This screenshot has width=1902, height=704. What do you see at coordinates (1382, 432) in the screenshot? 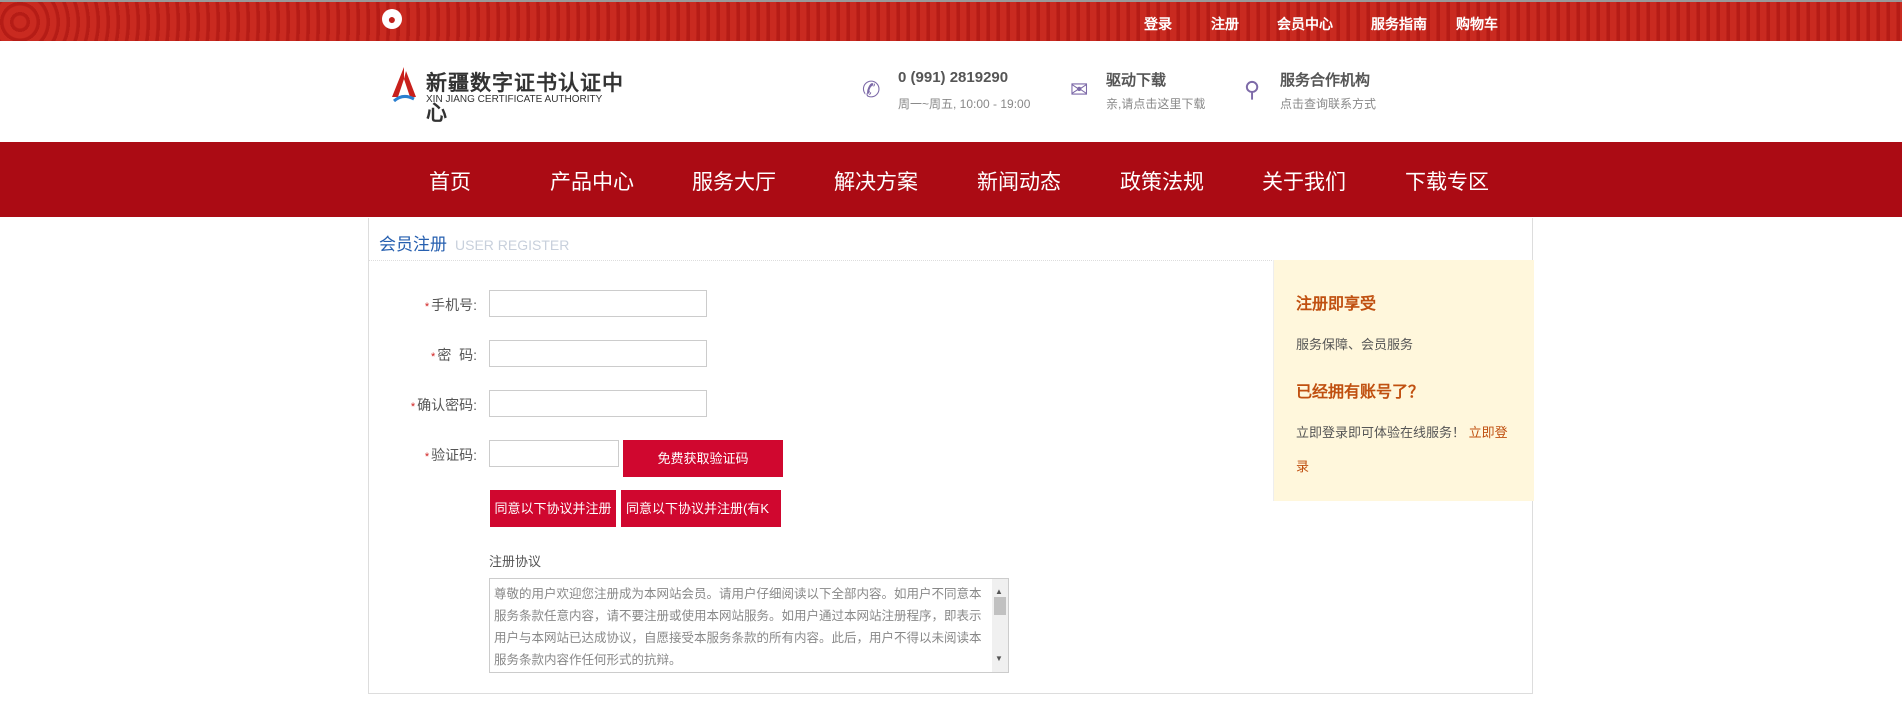
I see `login-prompt: 立即登录即可体验在线服务！` at bounding box center [1382, 432].